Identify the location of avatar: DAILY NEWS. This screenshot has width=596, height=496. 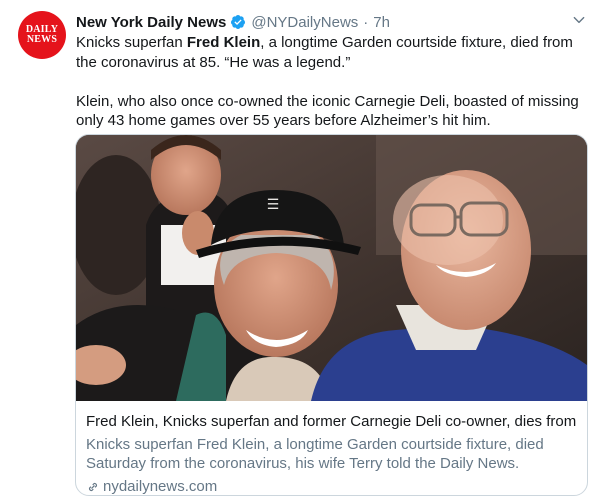
(42, 35).